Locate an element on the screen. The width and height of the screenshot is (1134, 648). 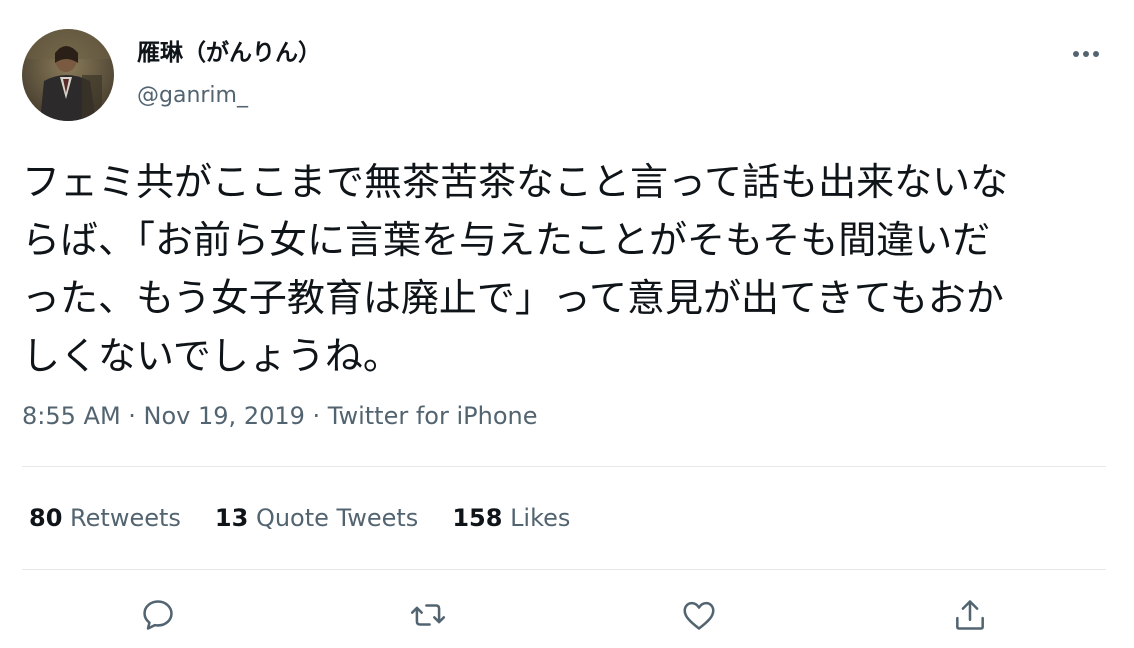
more-horizontal-icon is located at coordinates (1086, 54).